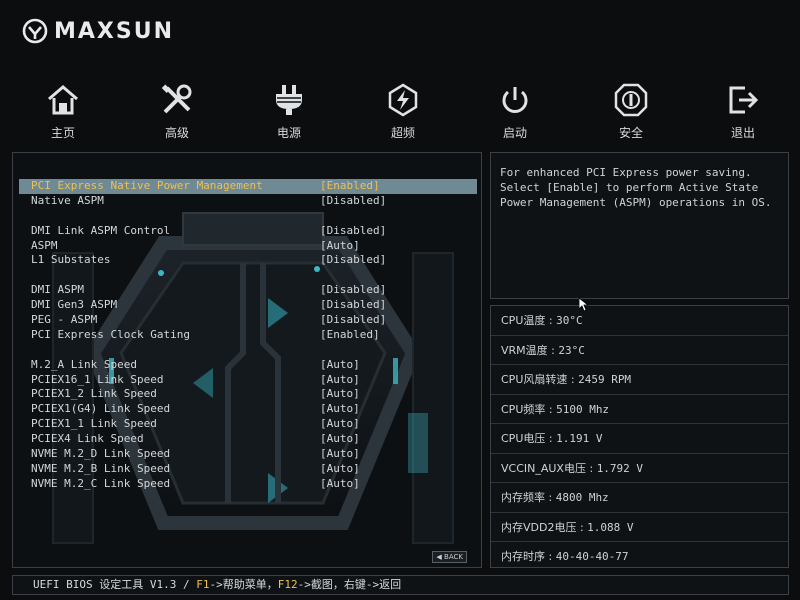 The image size is (800, 600). What do you see at coordinates (176, 99) in the screenshot?
I see `tools-icon` at bounding box center [176, 99].